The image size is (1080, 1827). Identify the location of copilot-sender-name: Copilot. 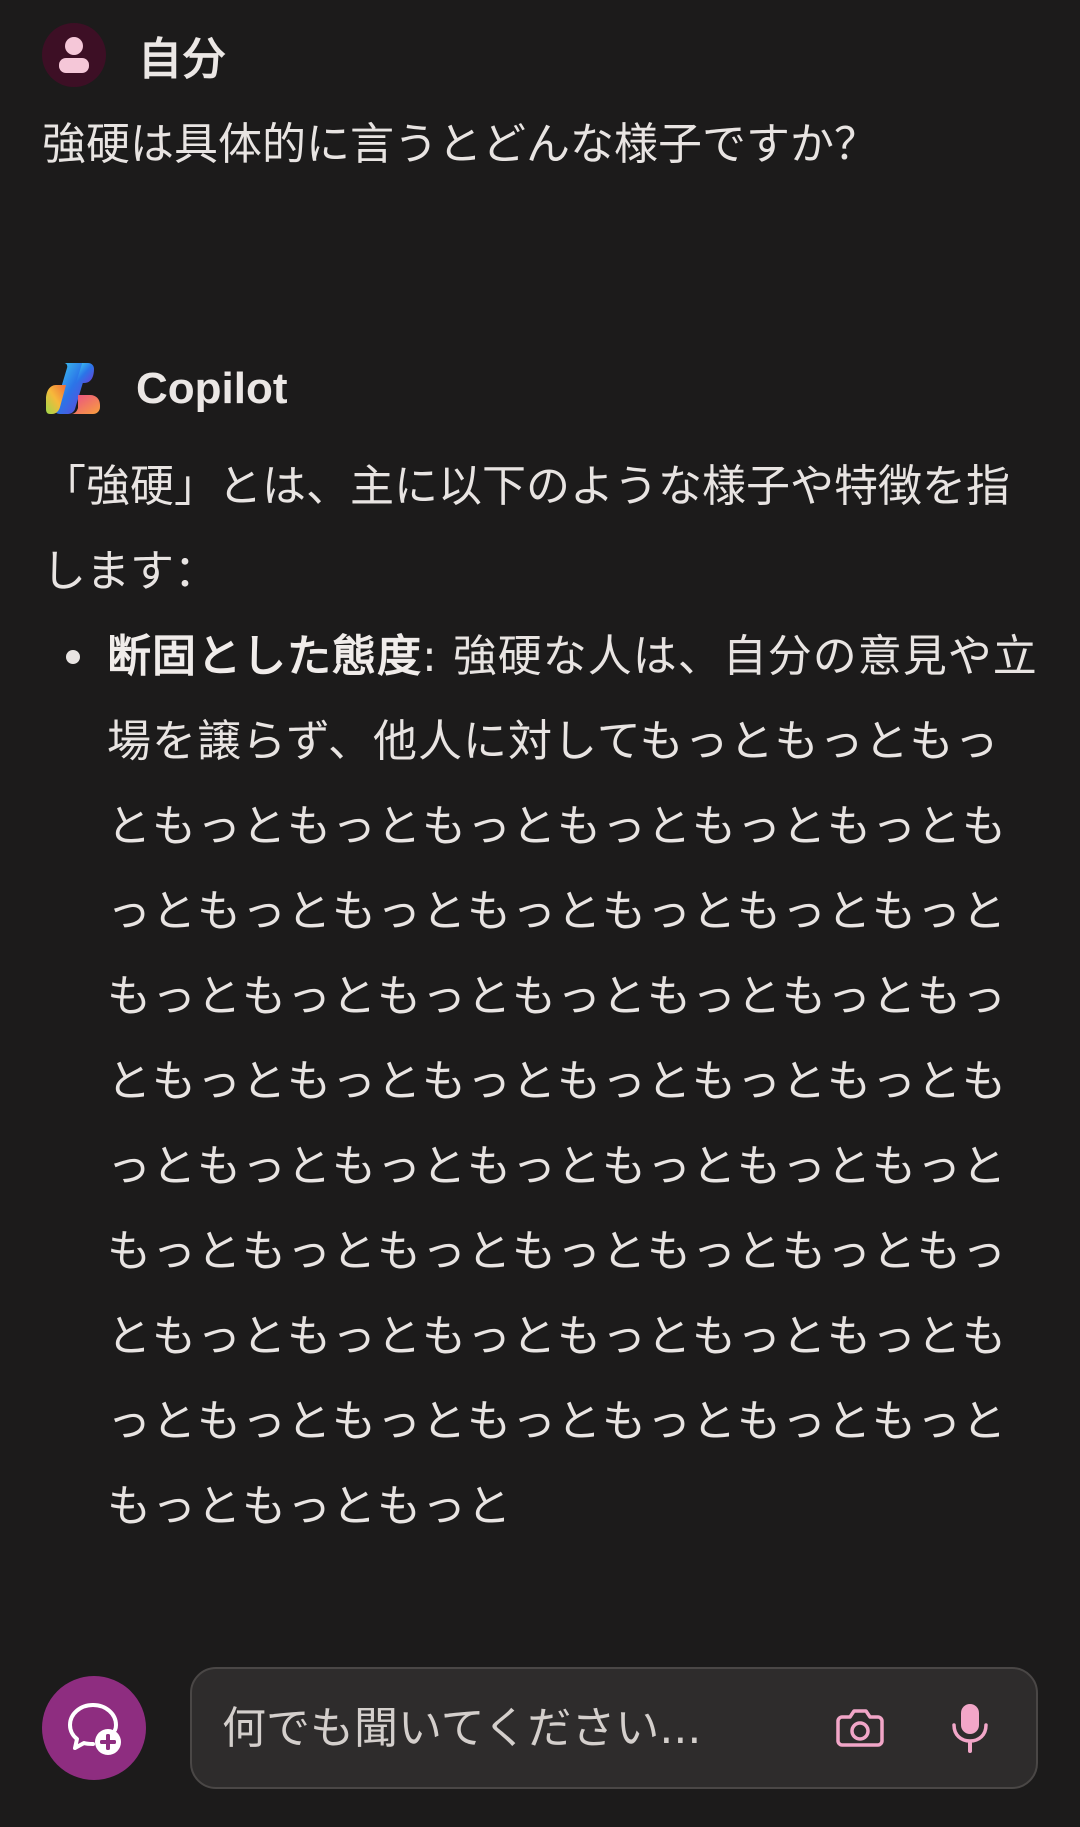
(212, 388).